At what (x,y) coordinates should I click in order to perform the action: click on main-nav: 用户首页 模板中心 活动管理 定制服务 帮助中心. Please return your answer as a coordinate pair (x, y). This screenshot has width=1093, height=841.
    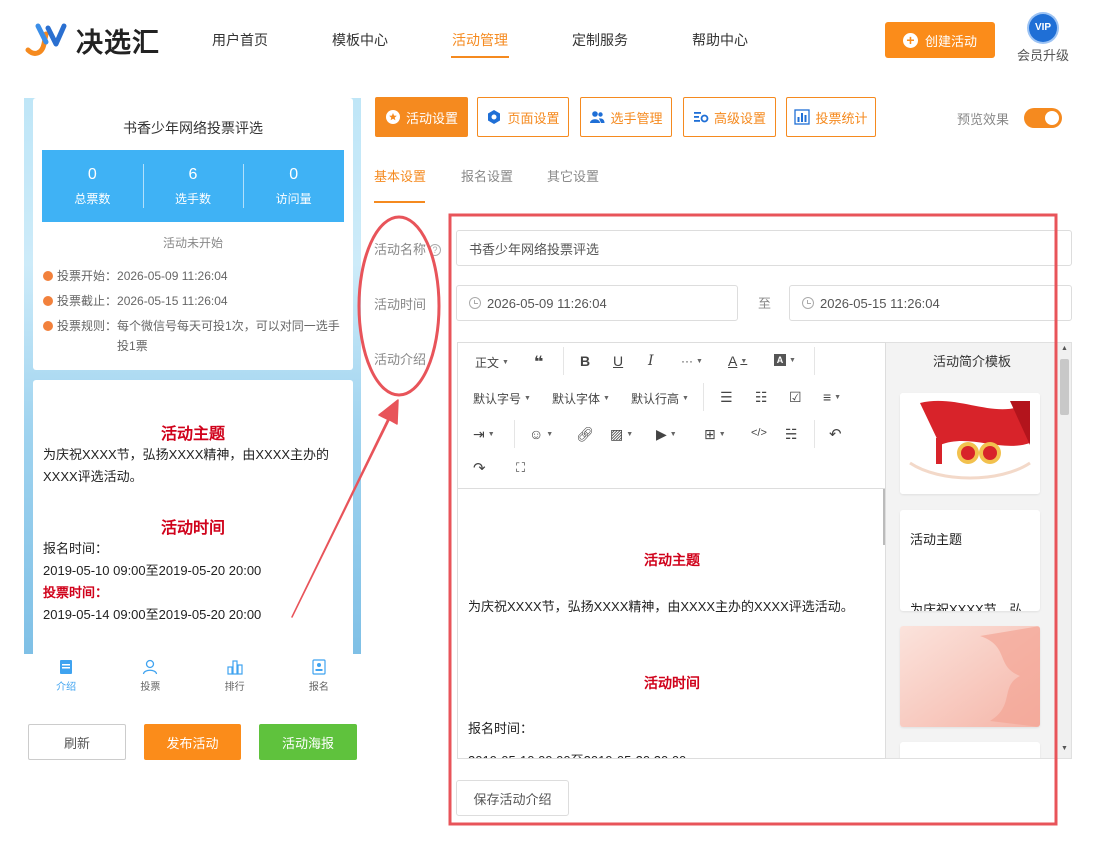
    Looking at the image, I should click on (480, 42).